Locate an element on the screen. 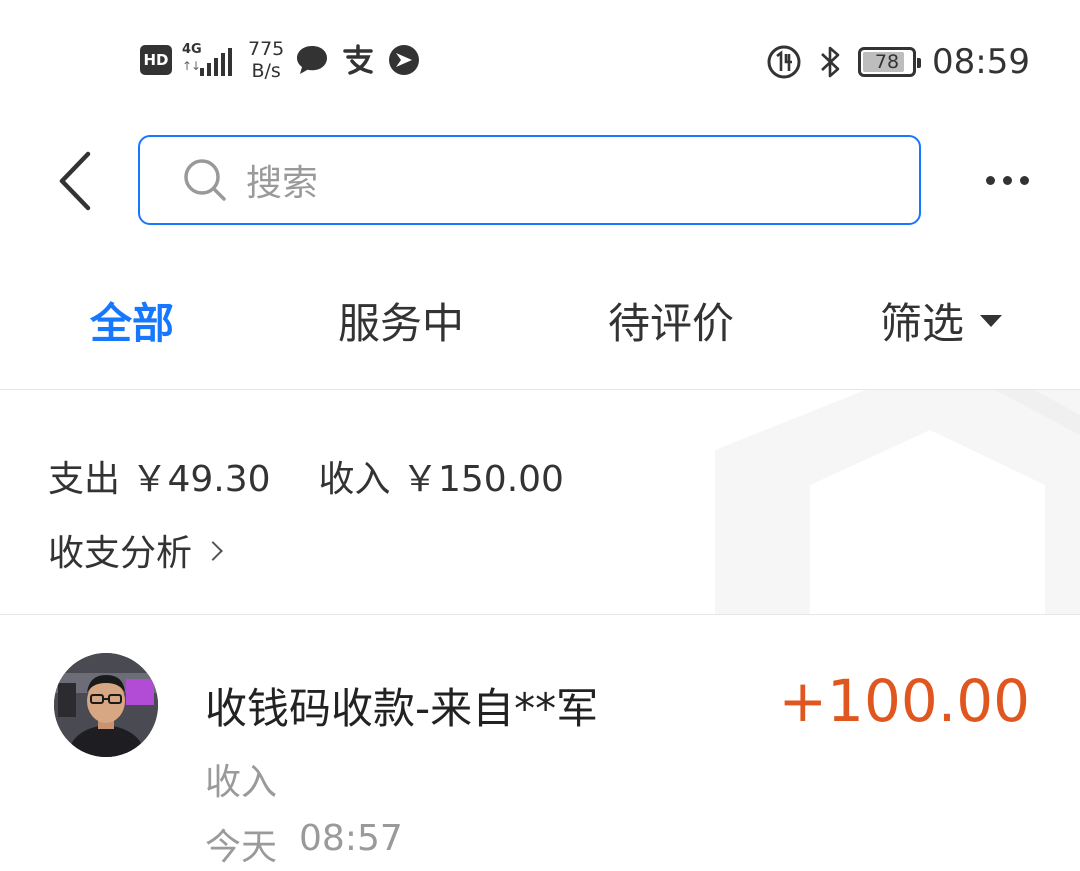  analysis-label: 收支分析 is located at coordinates (120, 553).